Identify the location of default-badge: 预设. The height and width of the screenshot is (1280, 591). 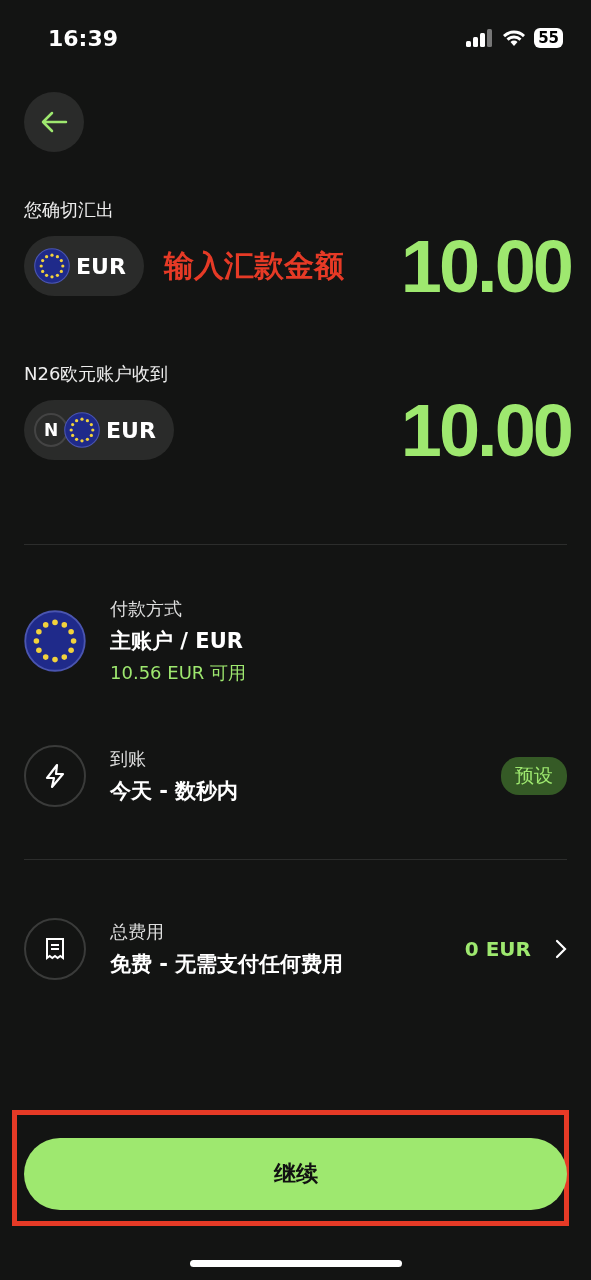
(534, 776).